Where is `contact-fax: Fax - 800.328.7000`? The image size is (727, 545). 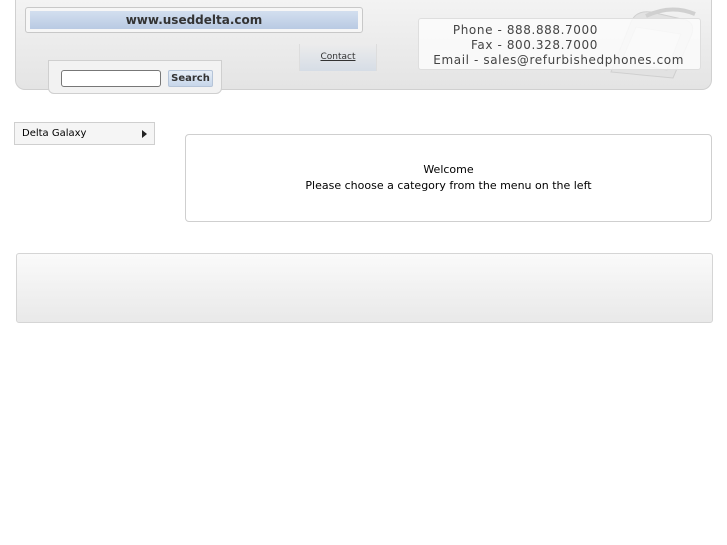 contact-fax: Fax - 800.328.7000 is located at coordinates (534, 45).